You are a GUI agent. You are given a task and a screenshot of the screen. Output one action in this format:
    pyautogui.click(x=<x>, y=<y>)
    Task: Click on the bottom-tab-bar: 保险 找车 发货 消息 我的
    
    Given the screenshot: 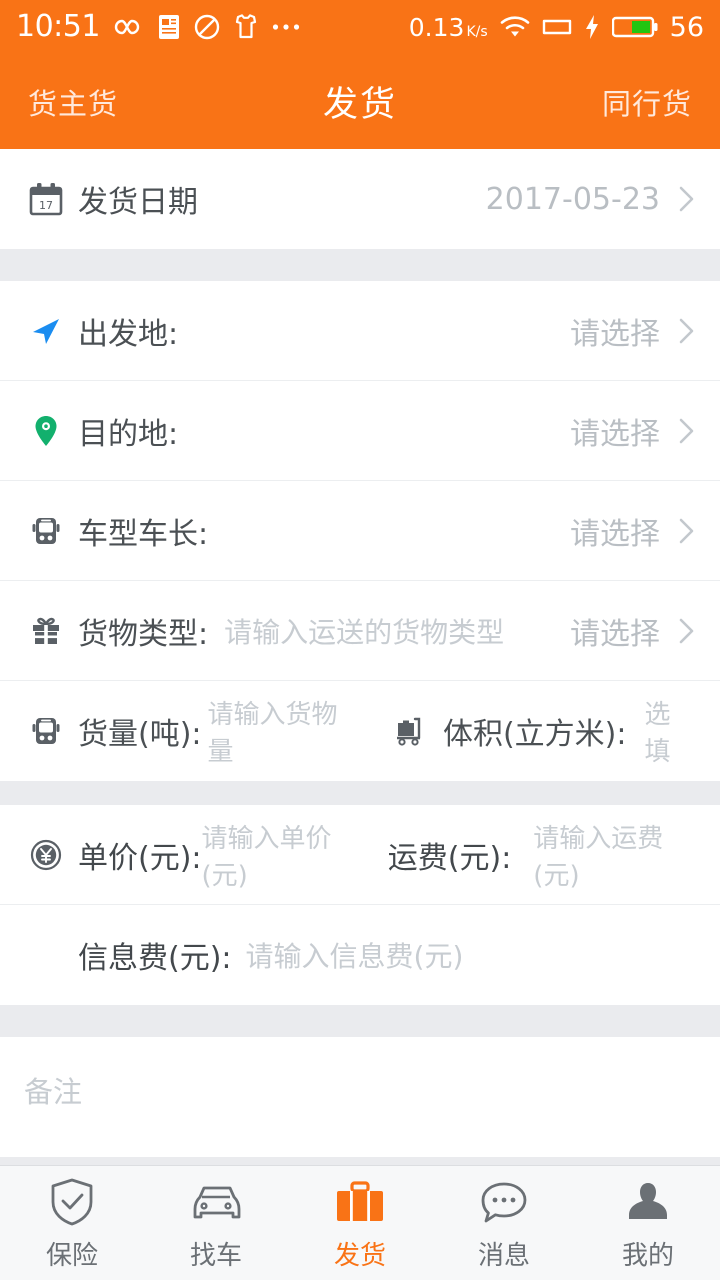 What is the action you would take?
    pyautogui.click(x=360, y=1222)
    